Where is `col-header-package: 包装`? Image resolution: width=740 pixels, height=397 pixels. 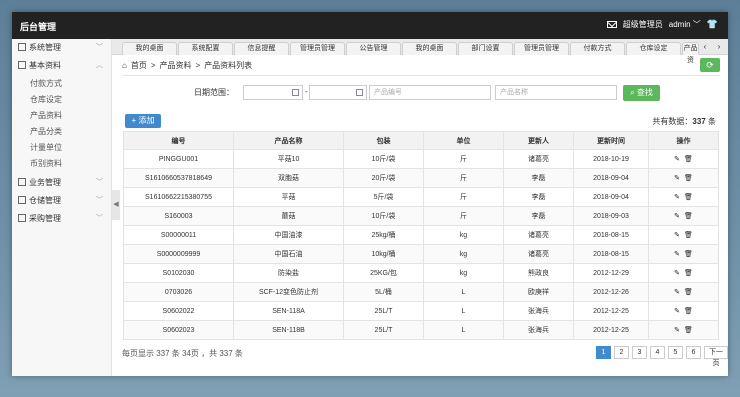 col-header-package: 包装 is located at coordinates (383, 140).